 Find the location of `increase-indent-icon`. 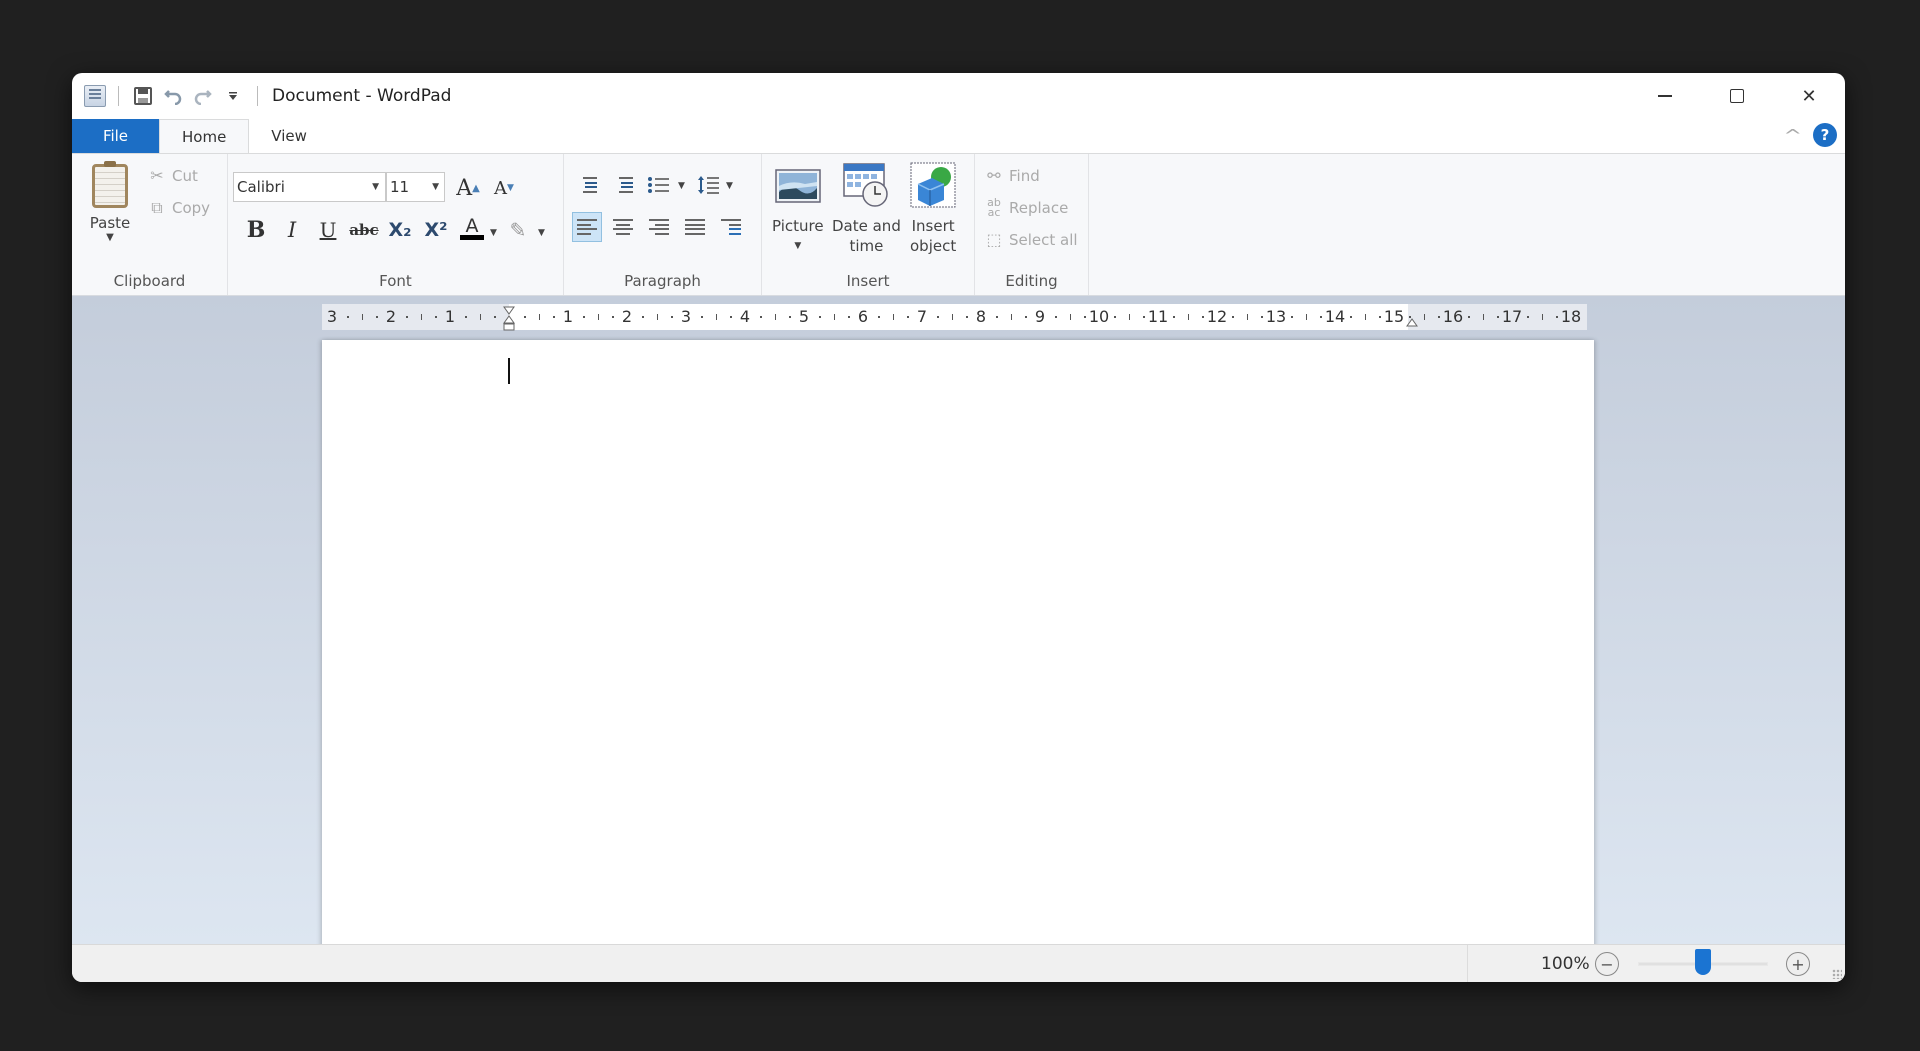

increase-indent-icon is located at coordinates (623, 185).